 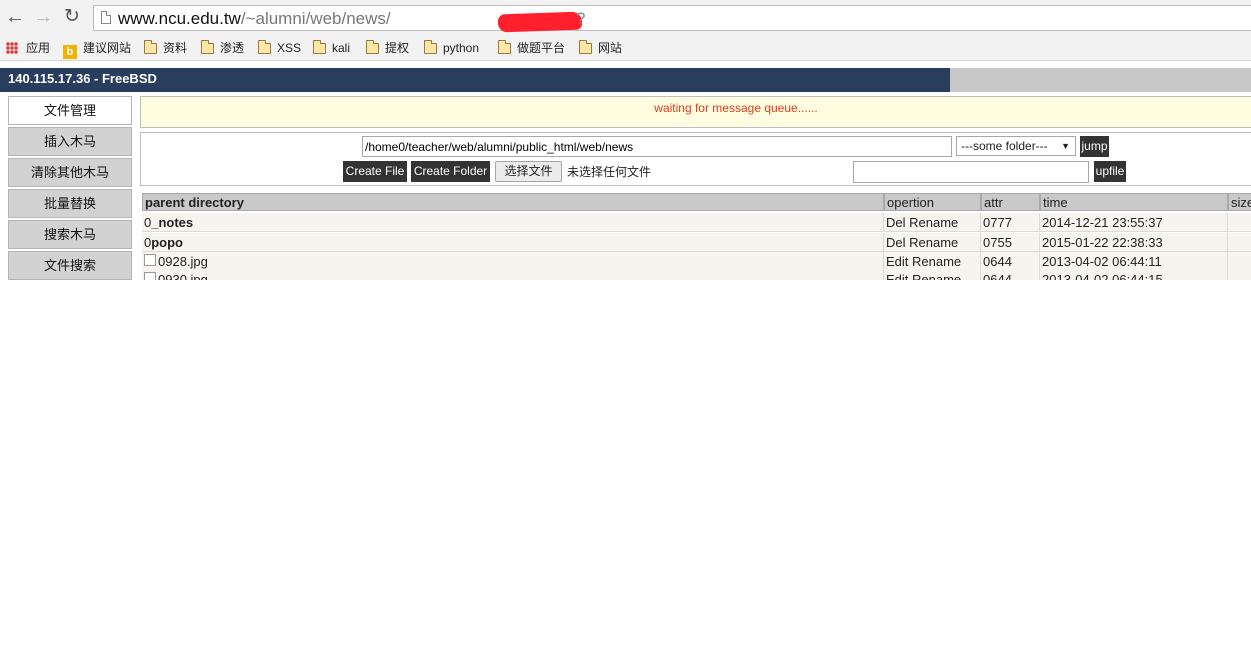 What do you see at coordinates (1004, 146) in the screenshot?
I see `folder-select-value: ---some folder---` at bounding box center [1004, 146].